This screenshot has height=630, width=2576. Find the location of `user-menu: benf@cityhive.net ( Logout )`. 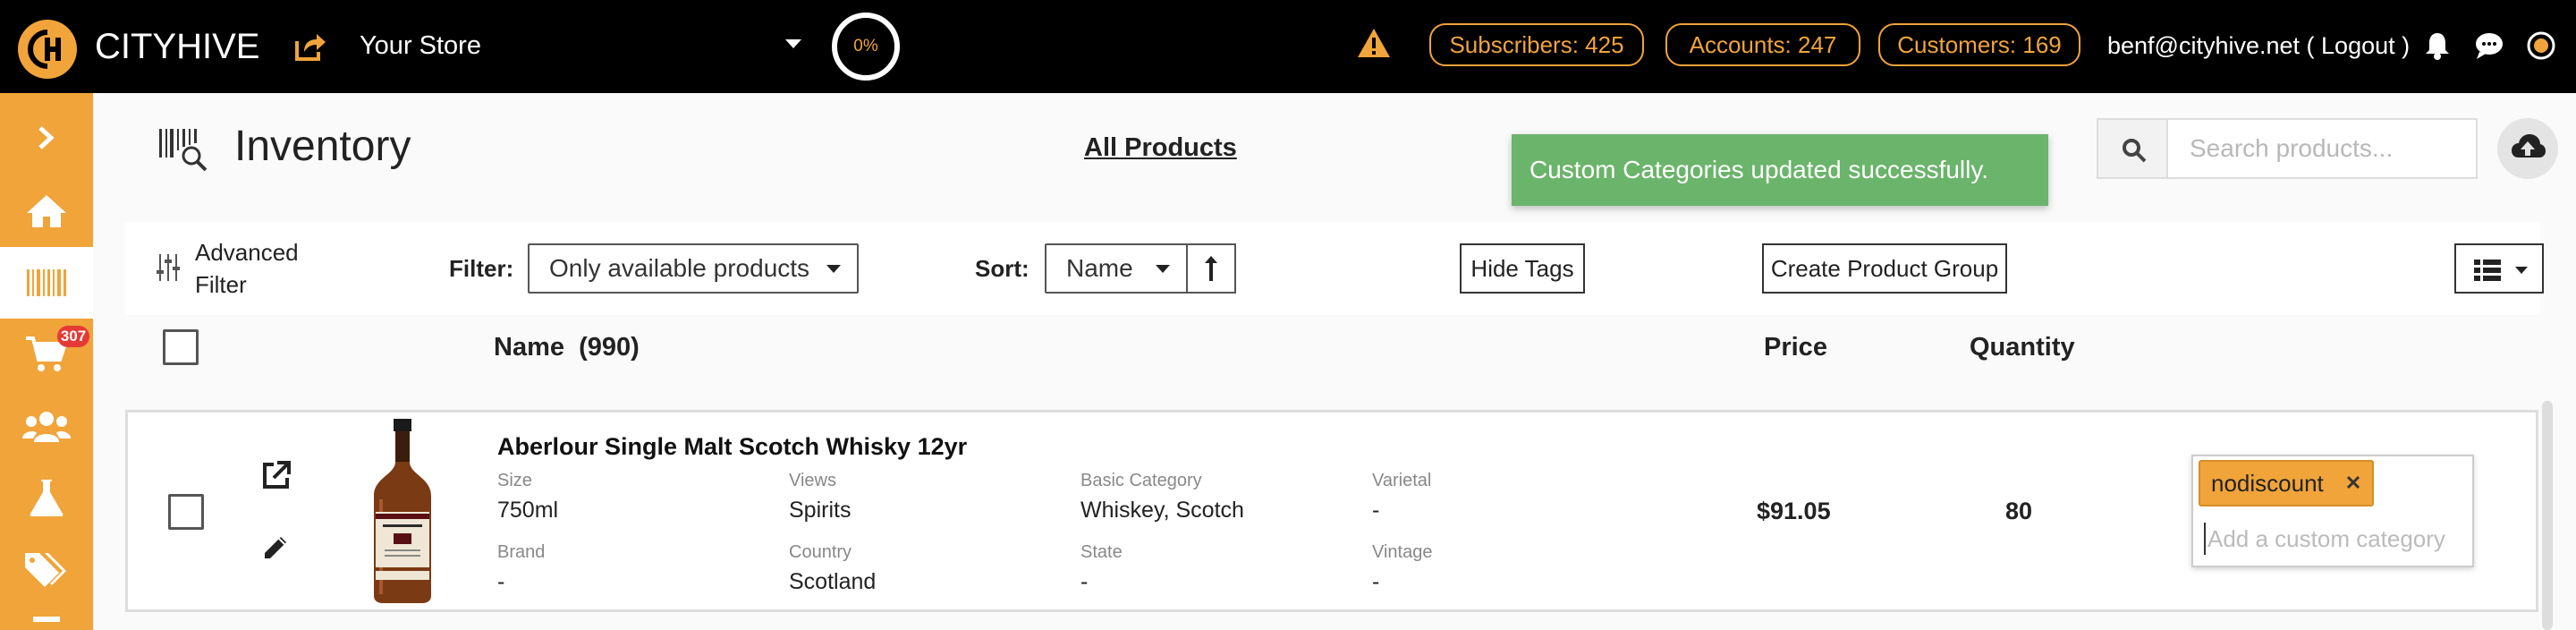

user-menu: benf@cityhive.net ( Logout ) is located at coordinates (2258, 46).